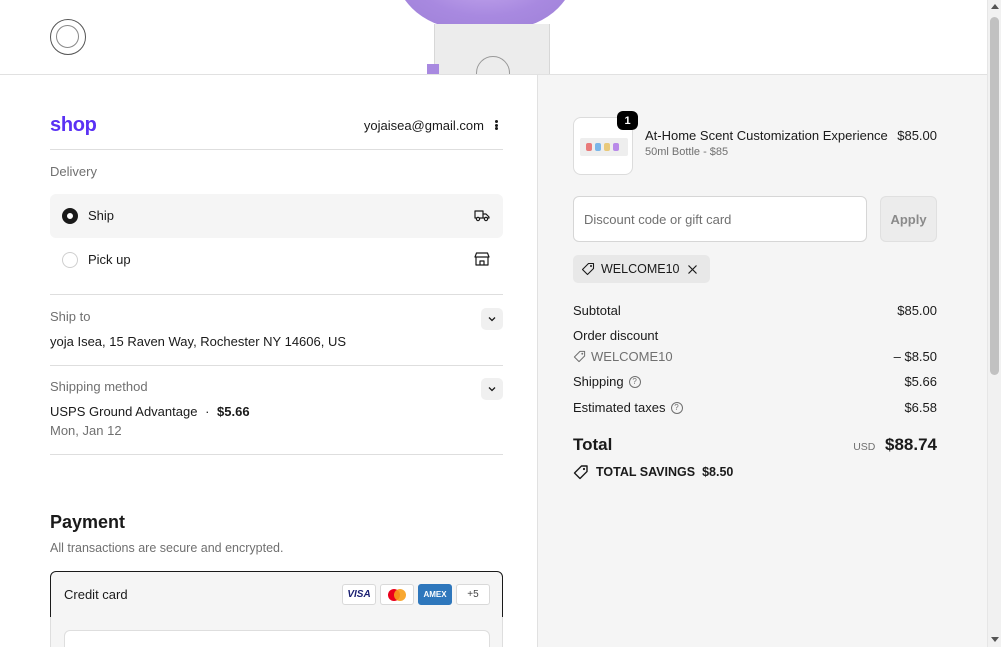 This screenshot has width=1001, height=647. I want to click on store-header, so click(493, 37).